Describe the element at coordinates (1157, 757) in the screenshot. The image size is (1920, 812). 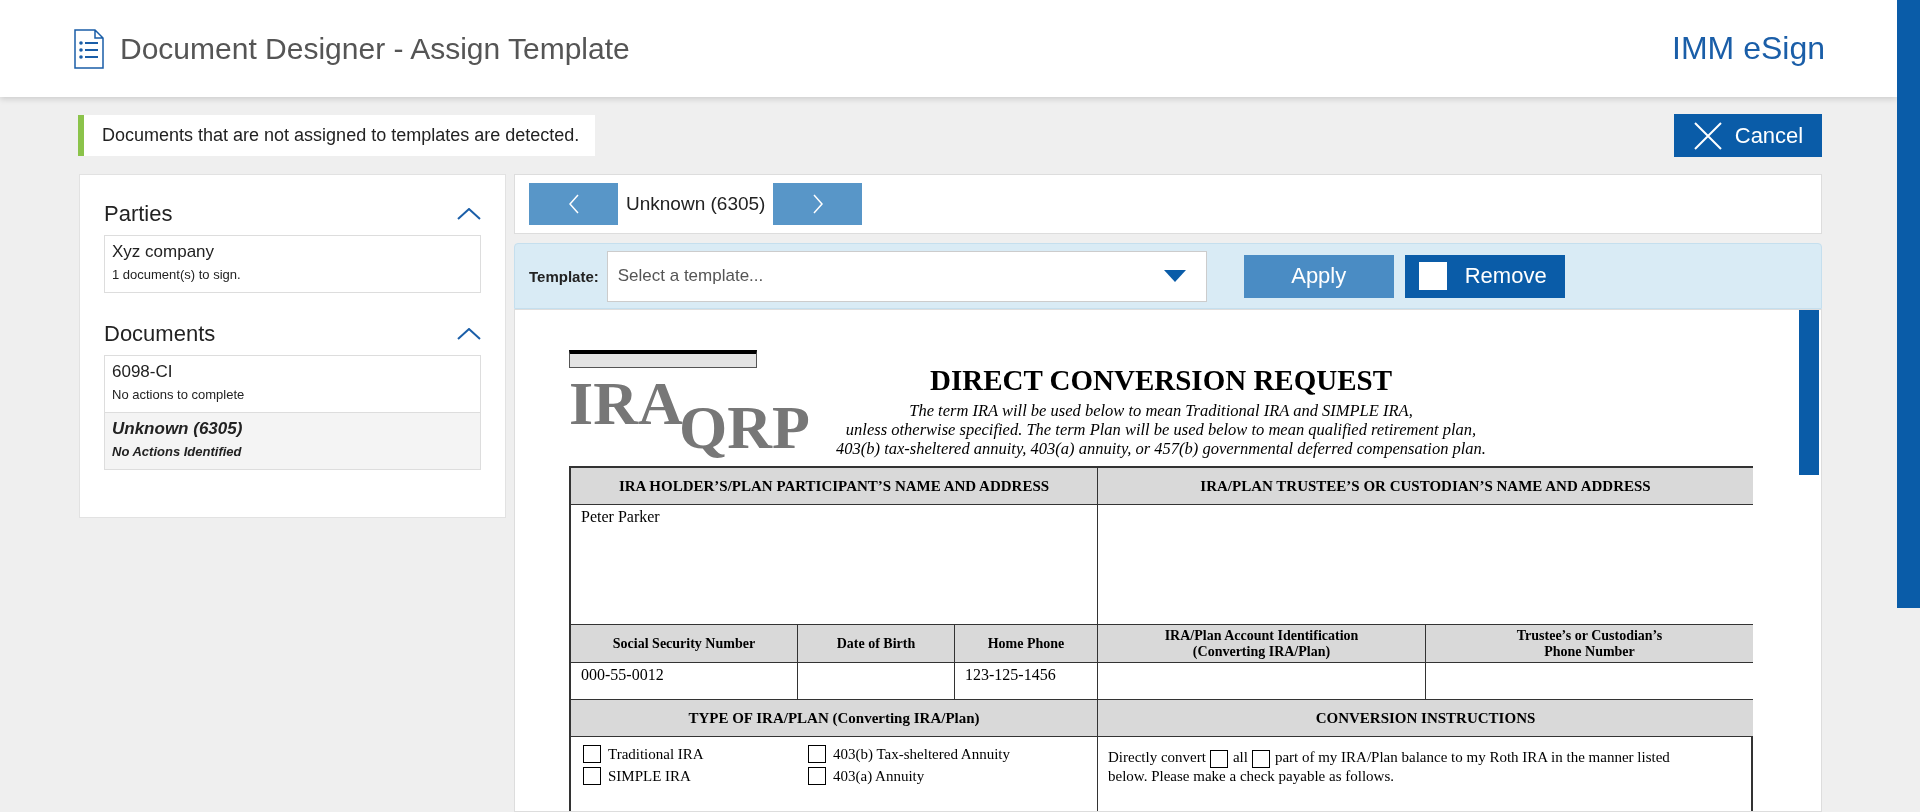
I see `instruction-text: Directly convert` at that location.